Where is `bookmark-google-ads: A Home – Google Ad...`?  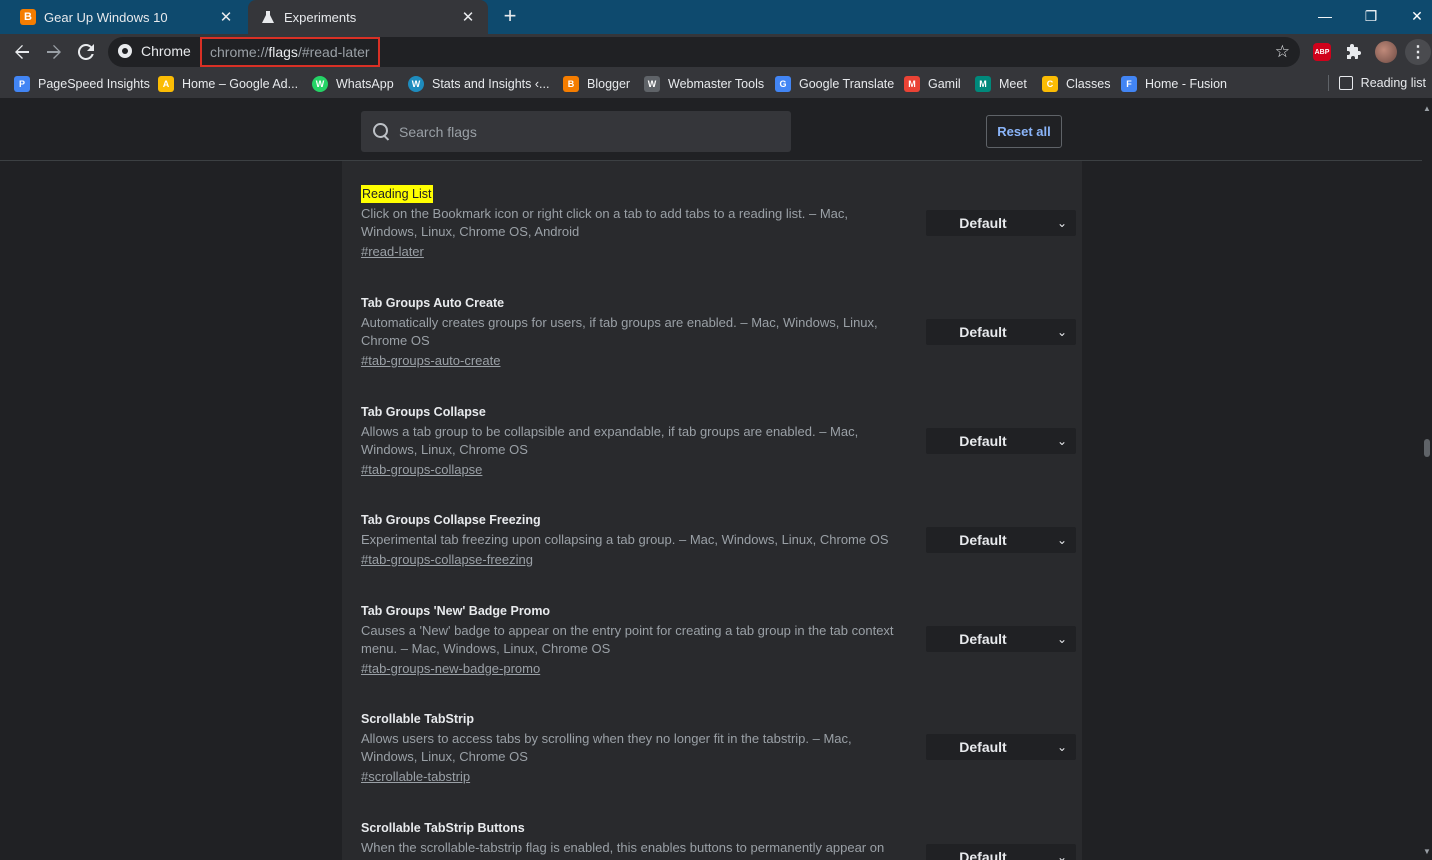 bookmark-google-ads: A Home – Google Ad... is located at coordinates (228, 84).